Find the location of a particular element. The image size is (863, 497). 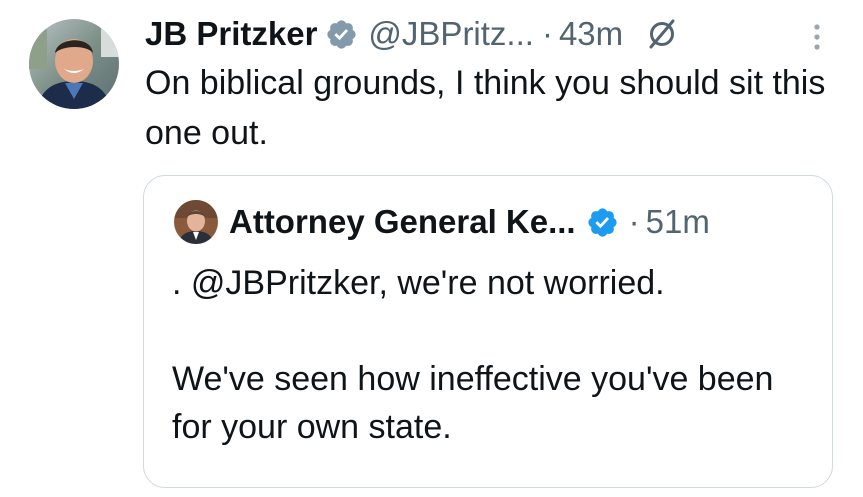

quoted-tweet-timestamp: 51m is located at coordinates (678, 222).